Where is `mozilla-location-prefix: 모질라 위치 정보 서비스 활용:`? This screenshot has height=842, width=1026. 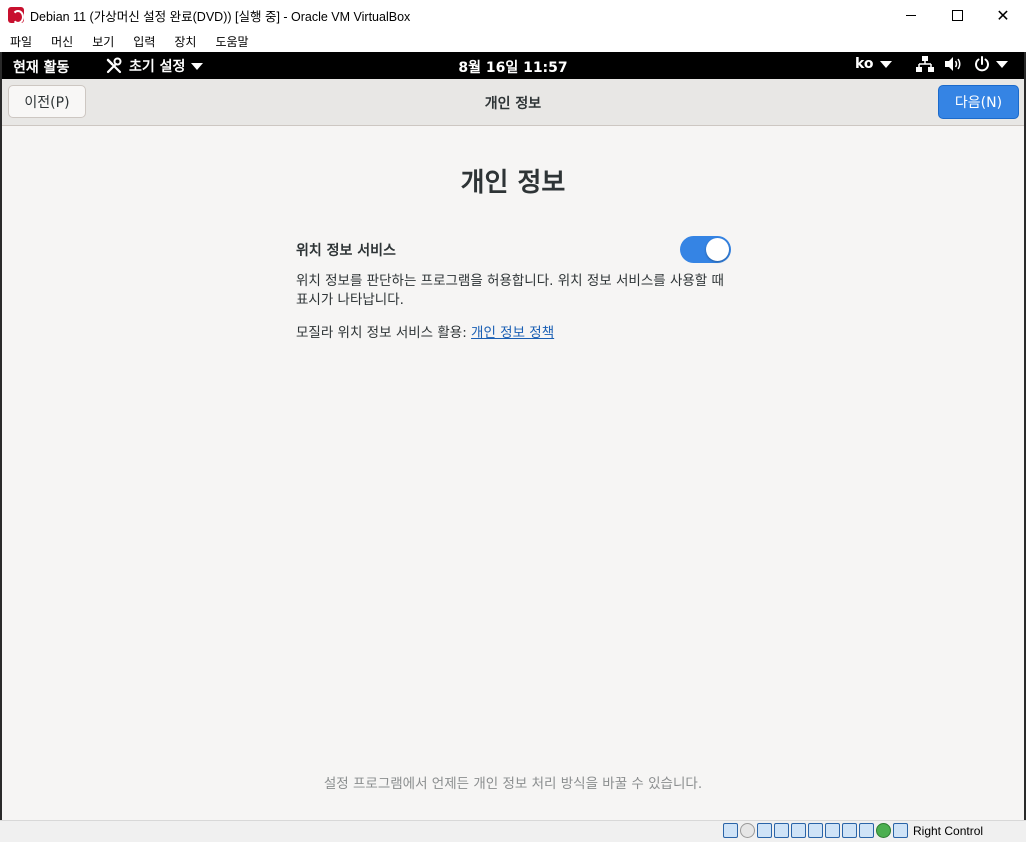
mozilla-location-prefix: 모질라 위치 정보 서비스 활용: is located at coordinates (384, 333).